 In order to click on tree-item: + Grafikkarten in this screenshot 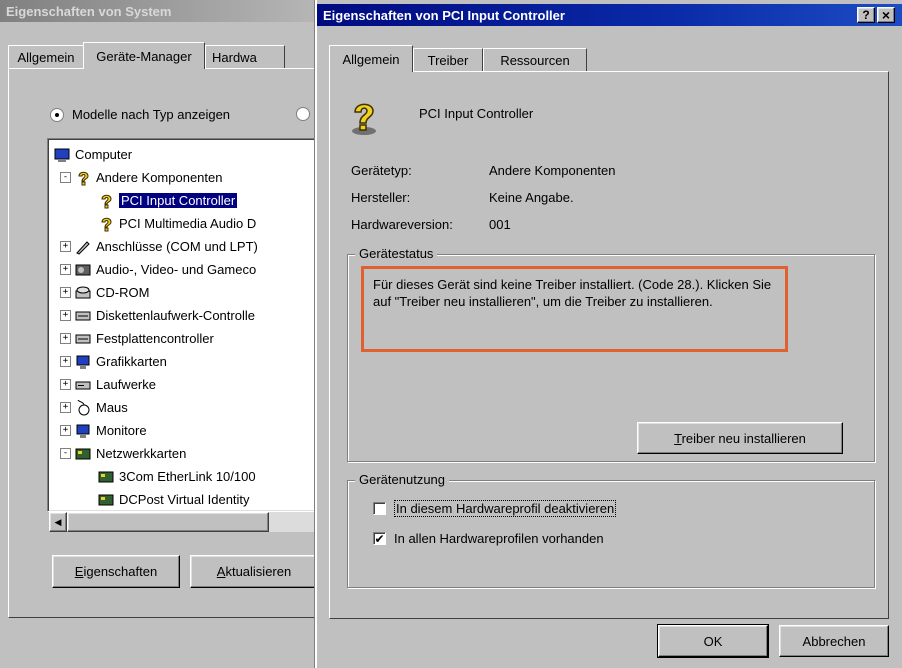, I will do `click(113, 361)`.